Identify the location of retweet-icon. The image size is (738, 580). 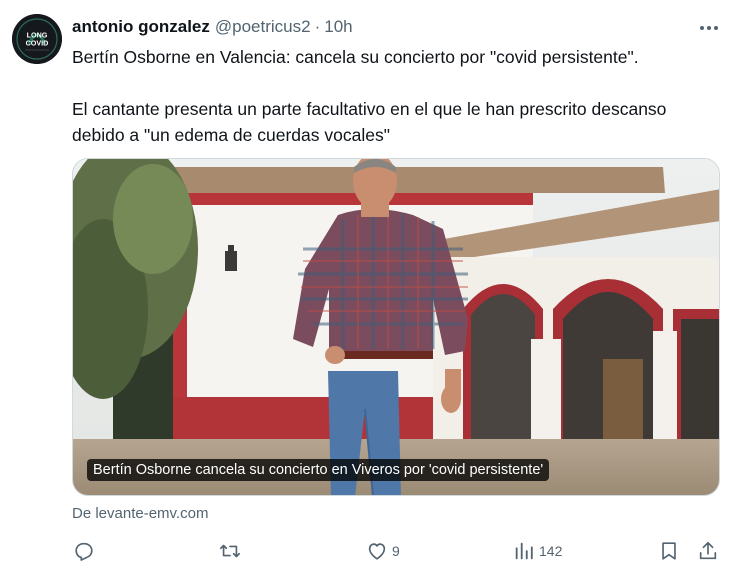
(230, 551).